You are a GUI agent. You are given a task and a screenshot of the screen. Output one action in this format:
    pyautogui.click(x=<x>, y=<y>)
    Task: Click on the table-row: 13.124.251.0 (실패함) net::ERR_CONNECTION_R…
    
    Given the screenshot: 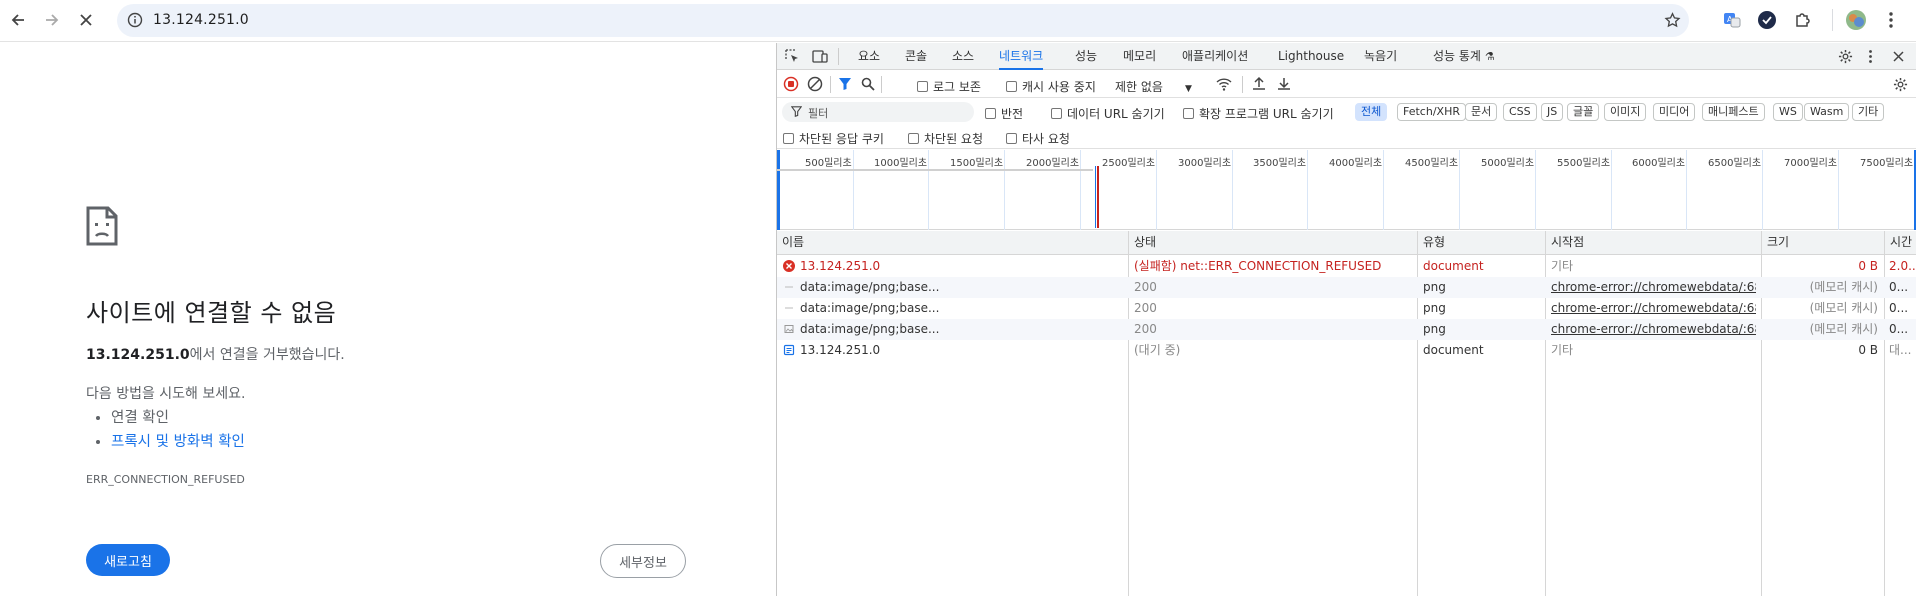 What is the action you would take?
    pyautogui.click(x=1346, y=266)
    